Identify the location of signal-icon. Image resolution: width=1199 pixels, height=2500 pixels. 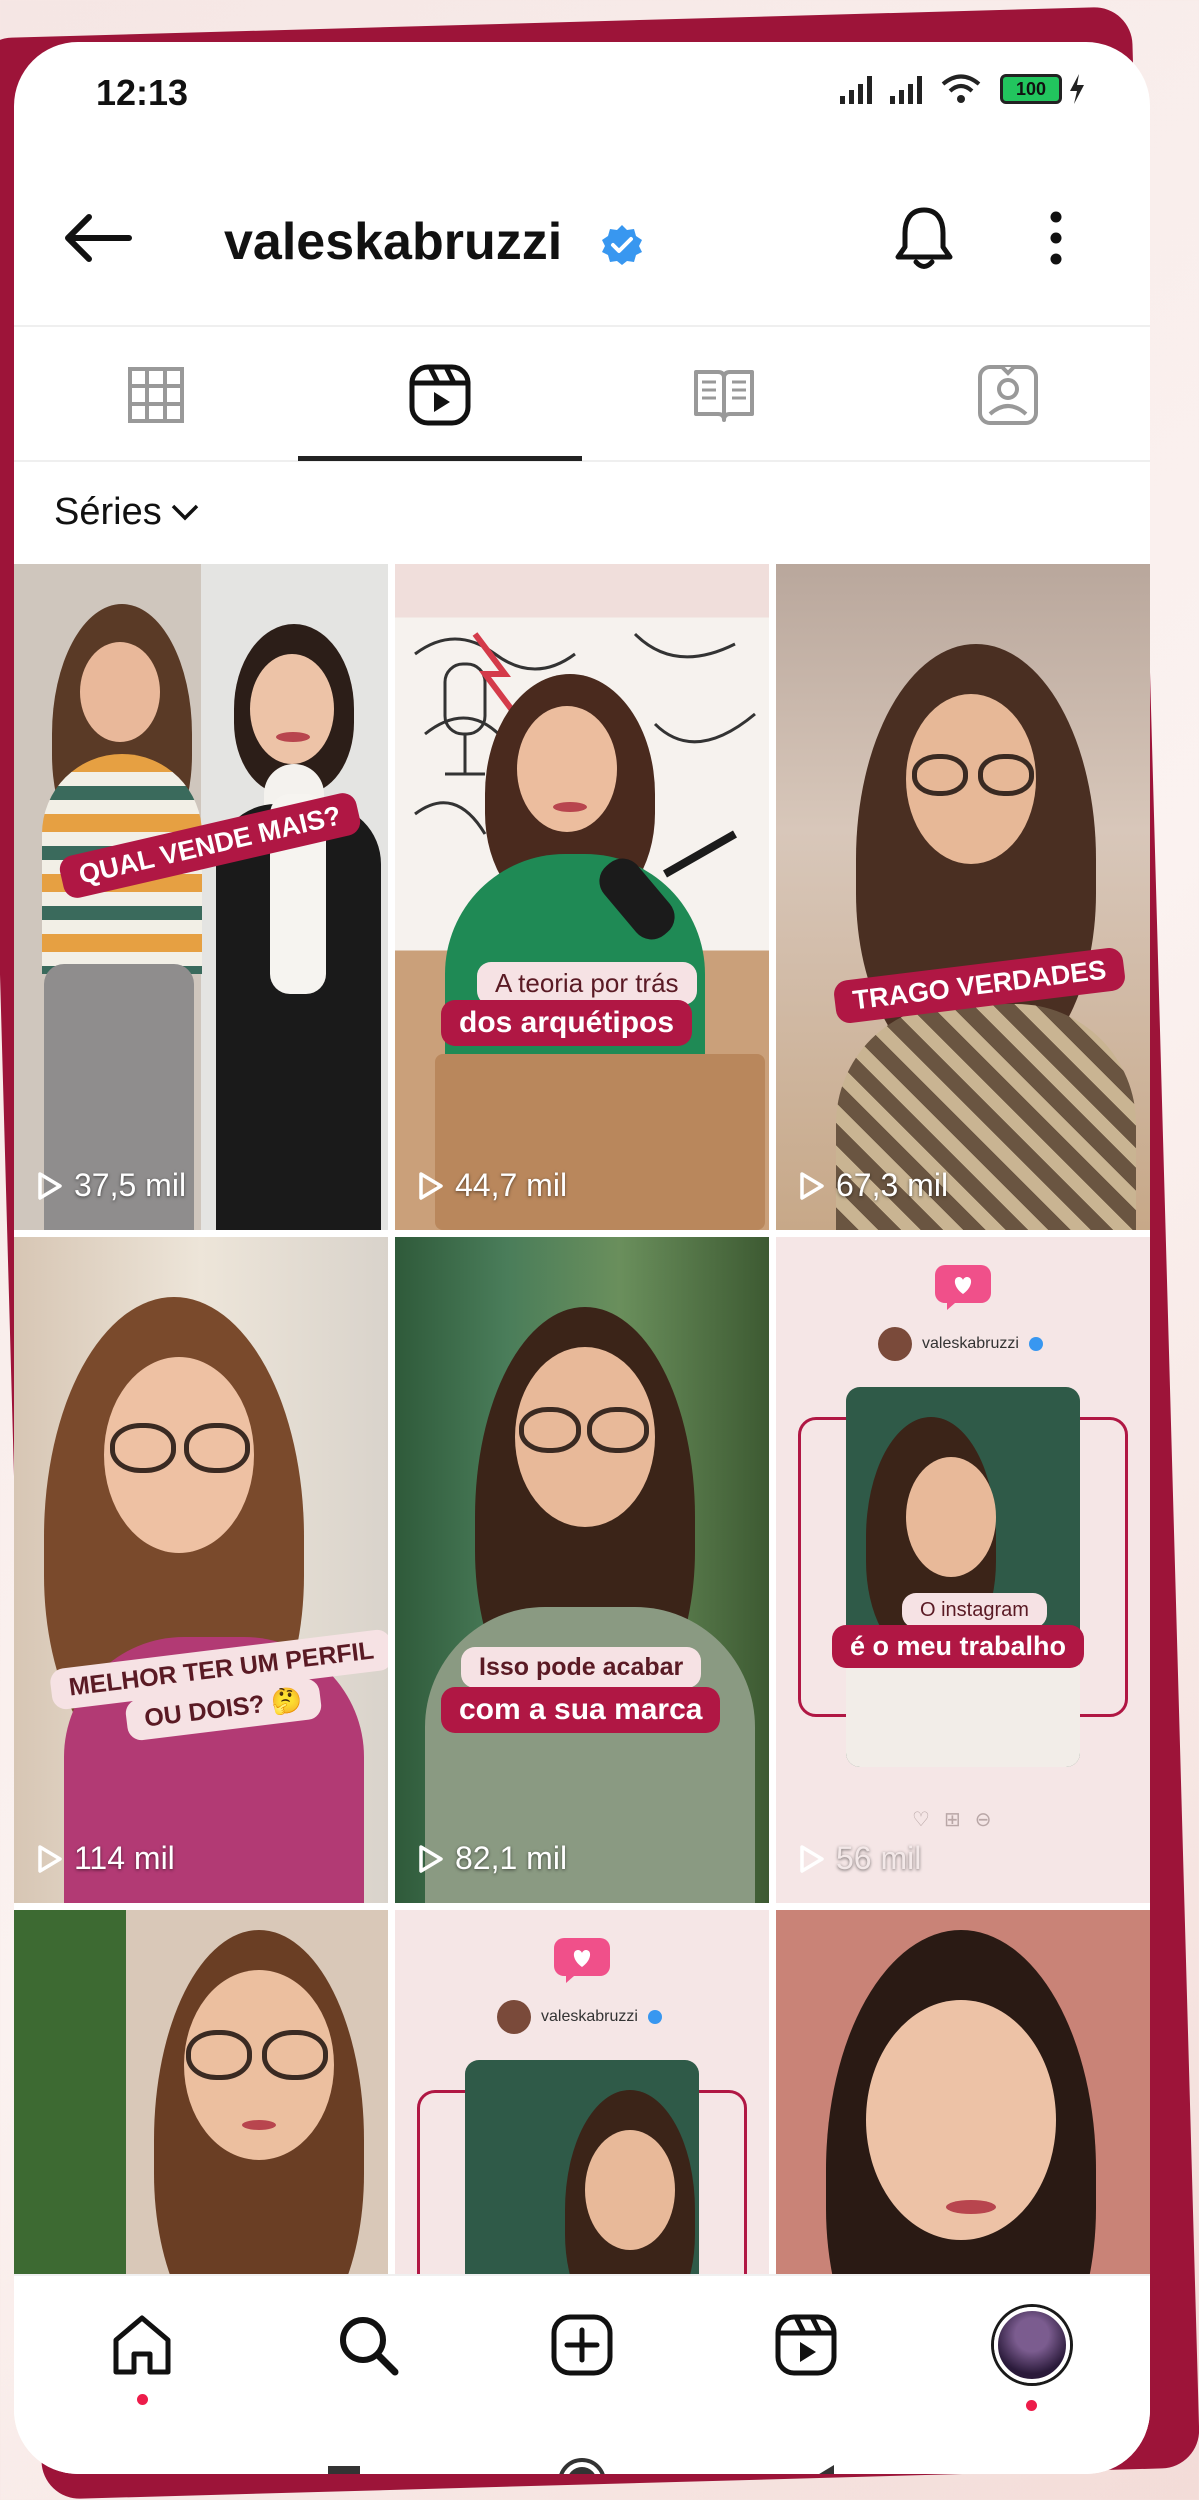
(856, 89).